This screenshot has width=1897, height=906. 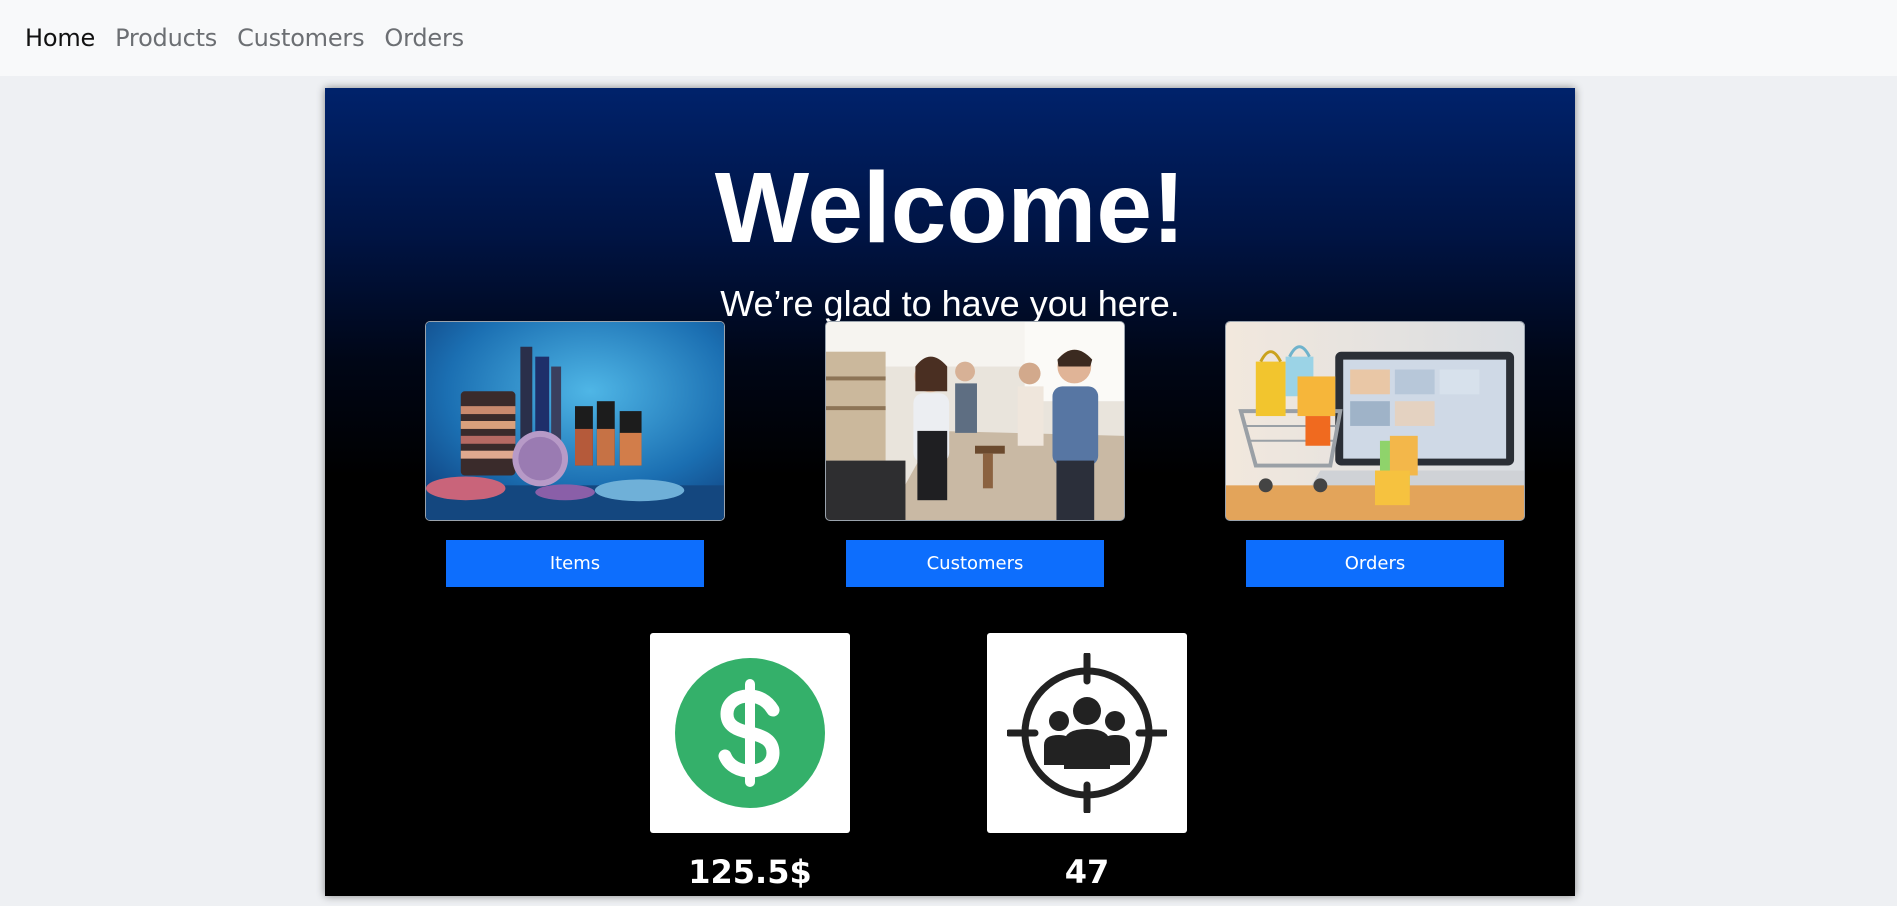 What do you see at coordinates (948, 38) in the screenshot?
I see `top-navbar: Home Products Customers Orders` at bounding box center [948, 38].